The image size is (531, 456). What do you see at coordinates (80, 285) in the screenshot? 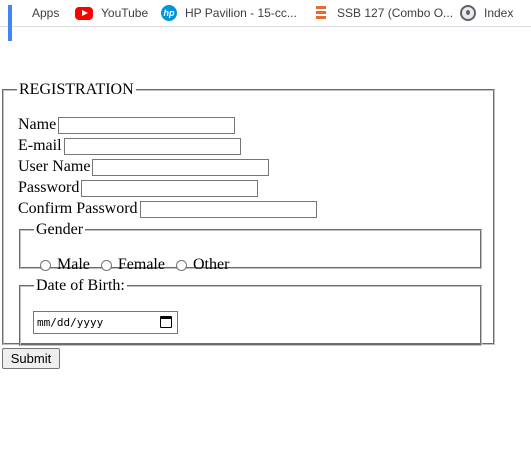
I see `dob-legend: Date of Birth:` at bounding box center [80, 285].